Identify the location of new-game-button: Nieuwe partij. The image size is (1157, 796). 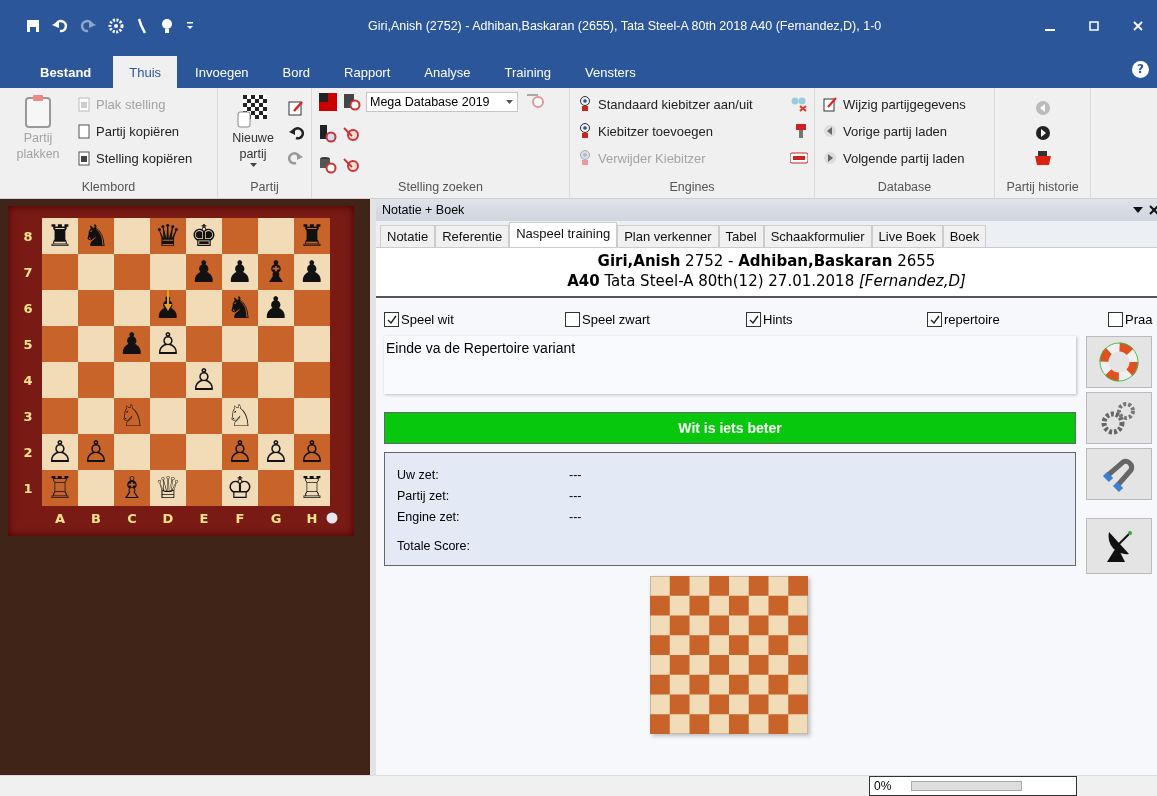
(253, 136).